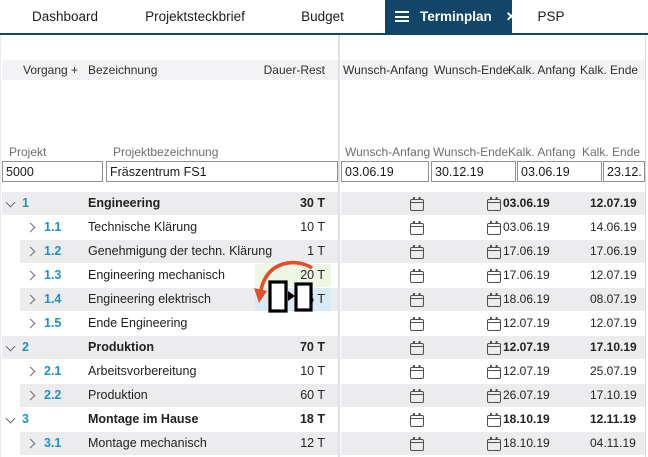 This screenshot has height=457, width=648. I want to click on task-name: Engineering, so click(124, 203).